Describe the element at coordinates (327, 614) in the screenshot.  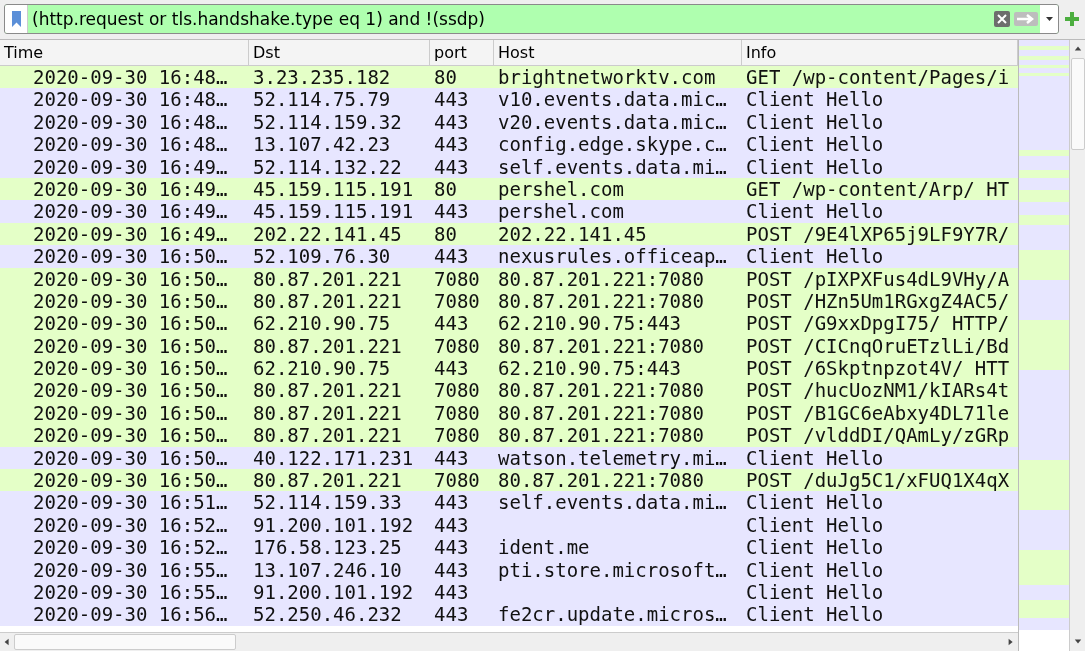
I see `table-cell-text: 52.250.46.232` at that location.